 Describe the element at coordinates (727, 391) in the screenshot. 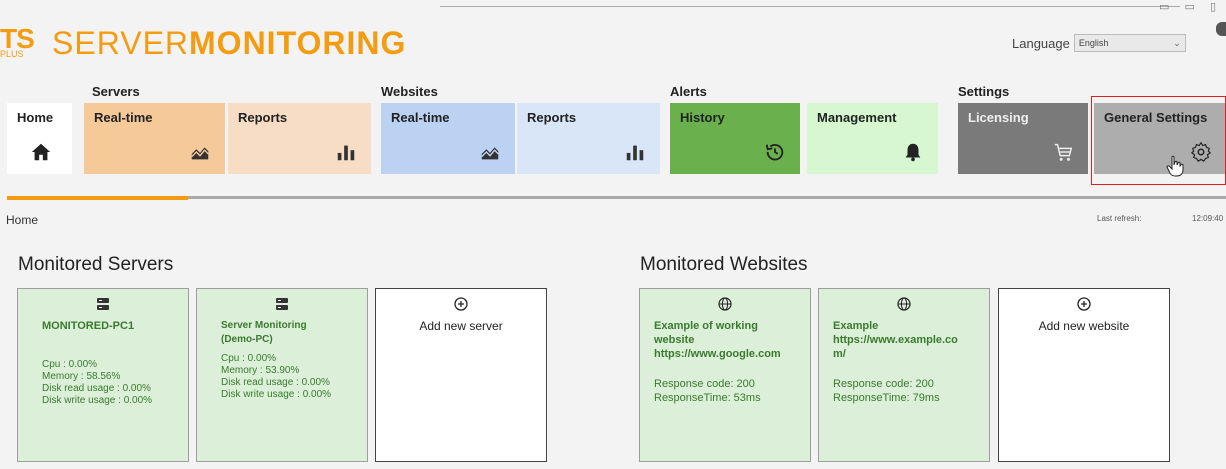

I see `website-stats: Response code: 200 ResponseTime: 53ms` at that location.